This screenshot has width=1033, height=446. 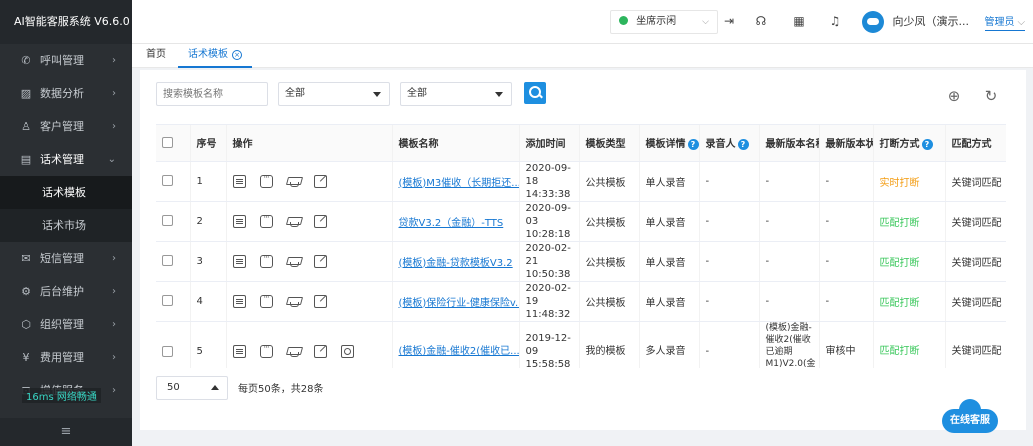 What do you see at coordinates (208, 143) in the screenshot?
I see `col-no: 序号` at bounding box center [208, 143].